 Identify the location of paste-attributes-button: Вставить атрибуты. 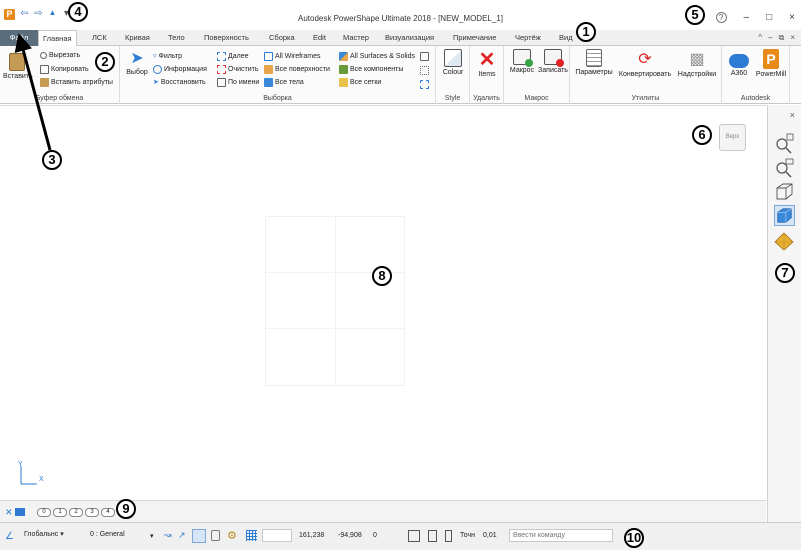
(76, 82).